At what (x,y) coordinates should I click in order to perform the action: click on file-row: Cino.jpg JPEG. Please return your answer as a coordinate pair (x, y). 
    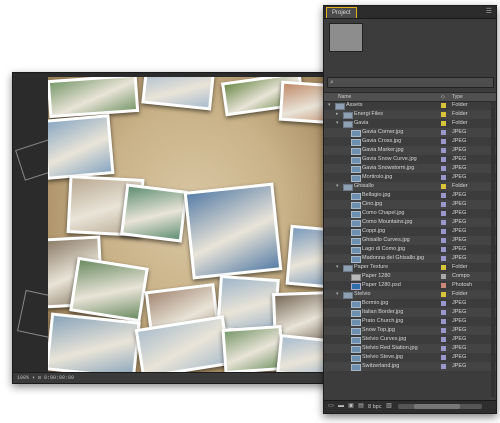
    Looking at the image, I should click on (410, 204).